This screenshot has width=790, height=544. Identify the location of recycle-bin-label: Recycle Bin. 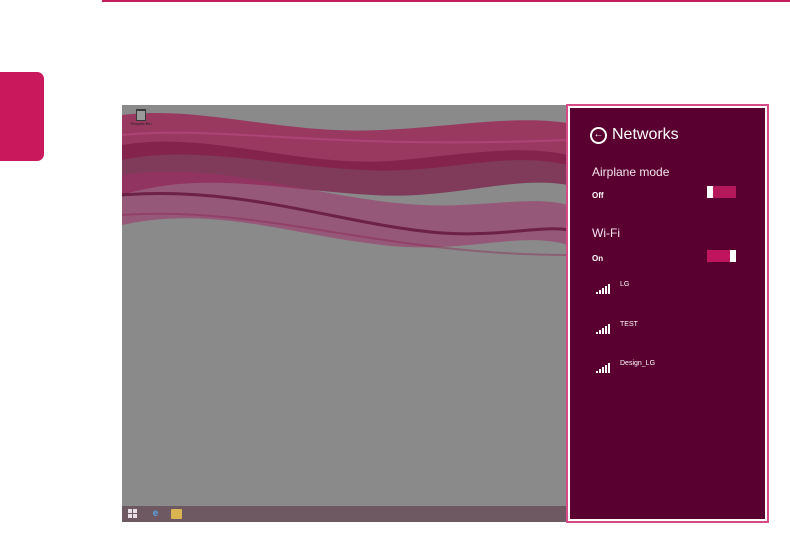
(141, 123).